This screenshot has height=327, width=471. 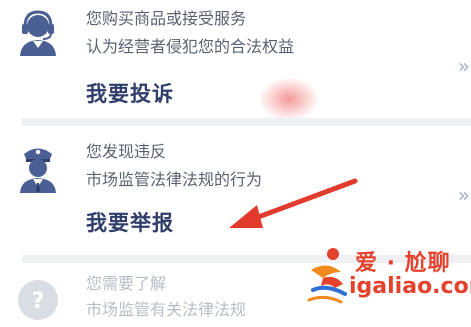 What do you see at coordinates (126, 283) in the screenshot?
I see `consult-description-line1: 您需要了解` at bounding box center [126, 283].